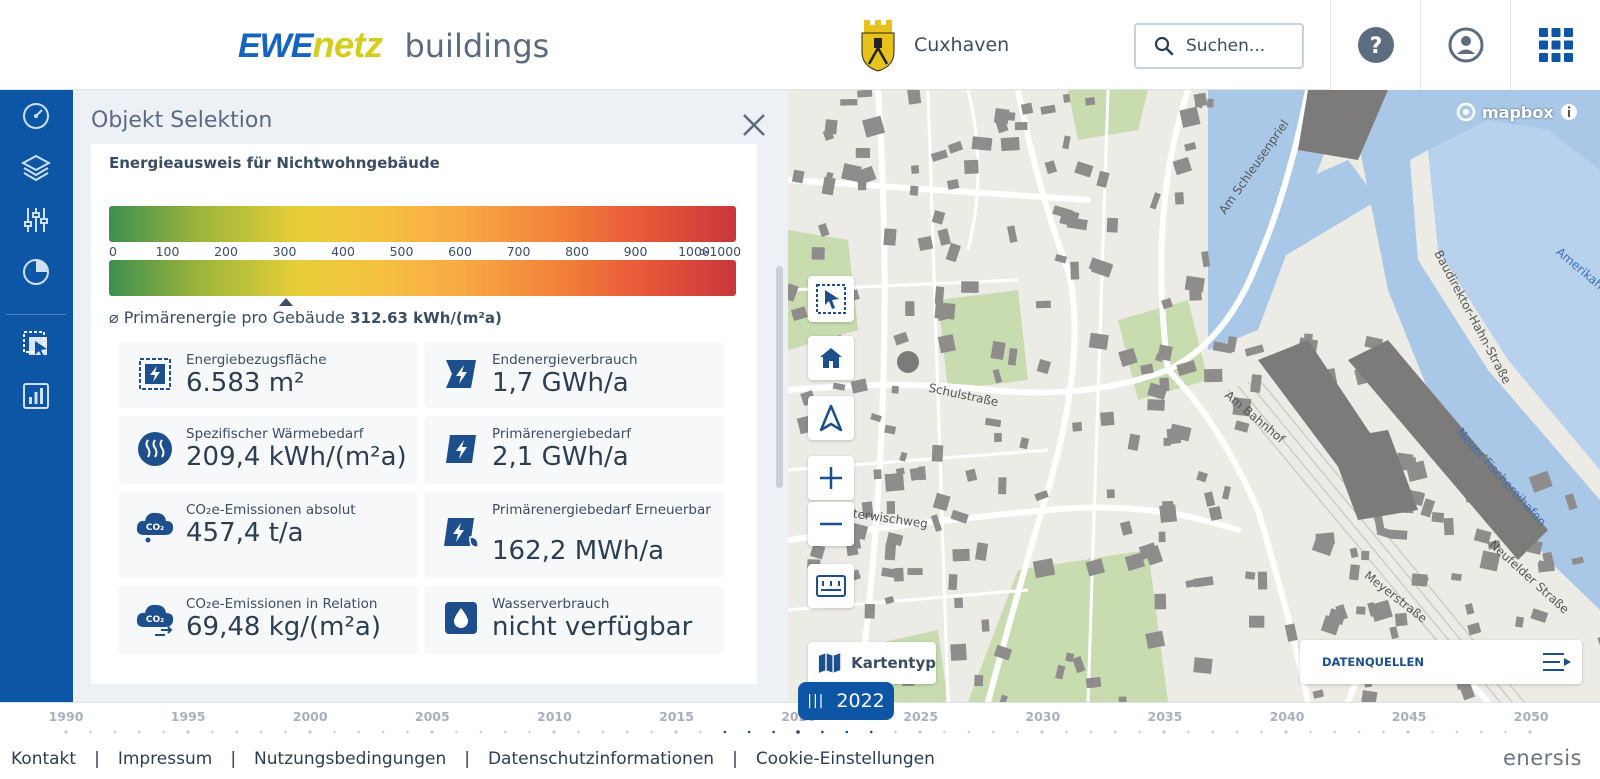 The image size is (1600, 779). What do you see at coordinates (846, 701) in the screenshot?
I see `timeline-year-handle: ||| 2022` at bounding box center [846, 701].